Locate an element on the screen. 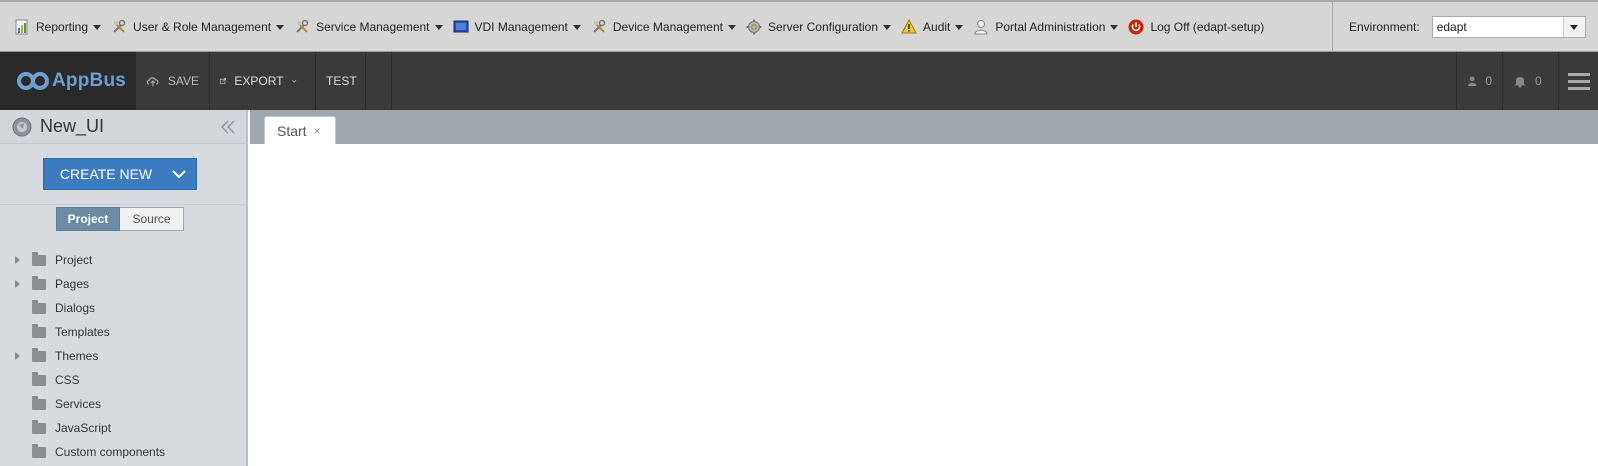 This screenshot has width=1598, height=466. export-button: EXPORT is located at coordinates (263, 81).